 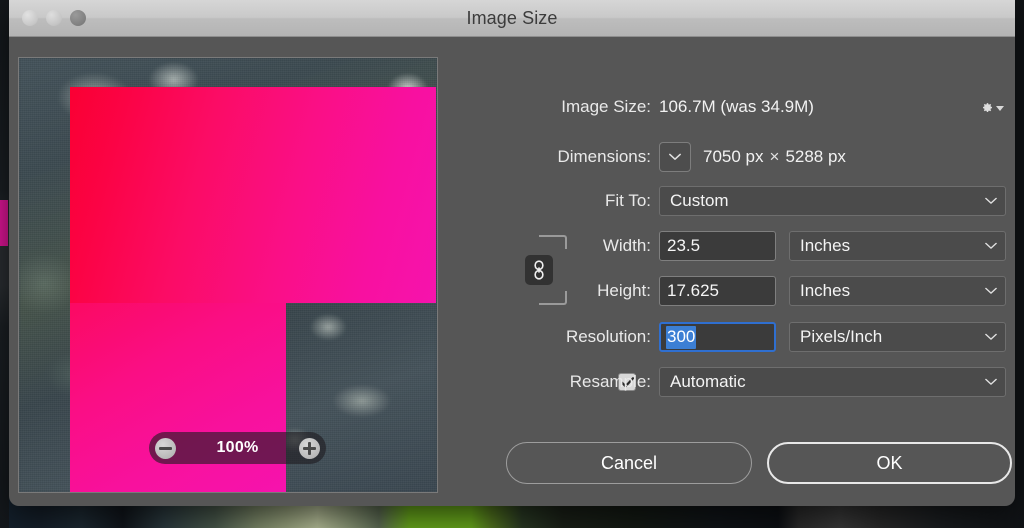 I want to click on resolution-label: Resolution:, so click(x=608, y=336).